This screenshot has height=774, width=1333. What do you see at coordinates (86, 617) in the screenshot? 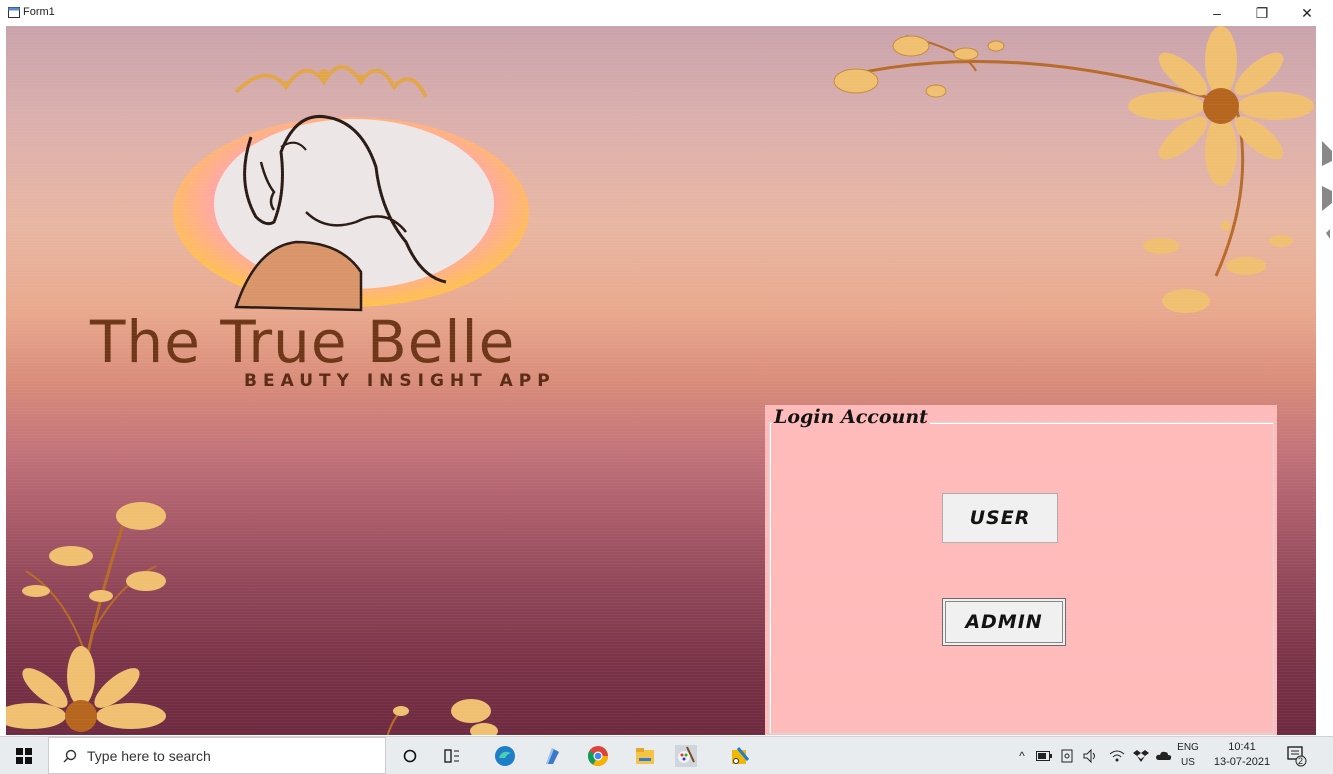
I see `flower-decoration-bottom-left` at bounding box center [86, 617].